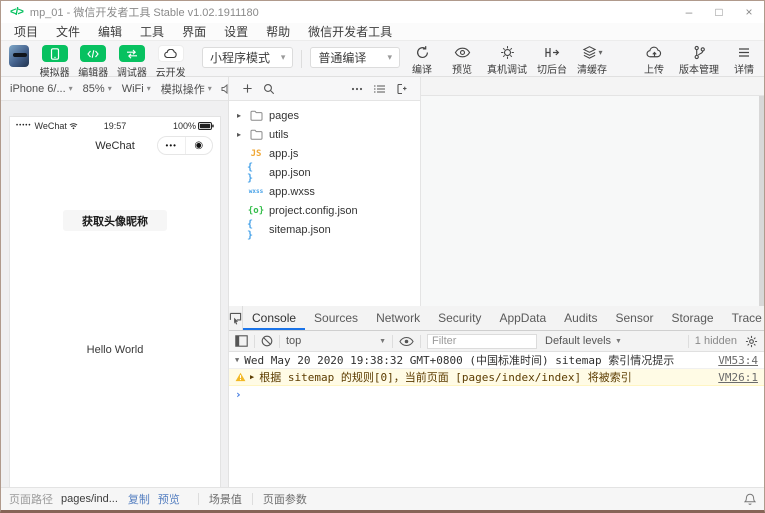 This screenshot has width=765, height=513. What do you see at coordinates (336, 341) in the screenshot?
I see `context-select: top ▼` at bounding box center [336, 341].